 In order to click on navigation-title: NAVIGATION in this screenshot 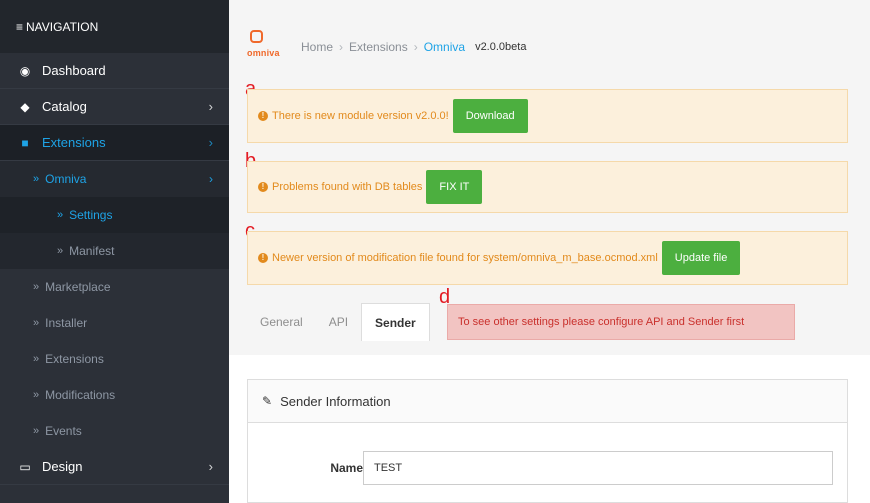, I will do `click(62, 26)`.